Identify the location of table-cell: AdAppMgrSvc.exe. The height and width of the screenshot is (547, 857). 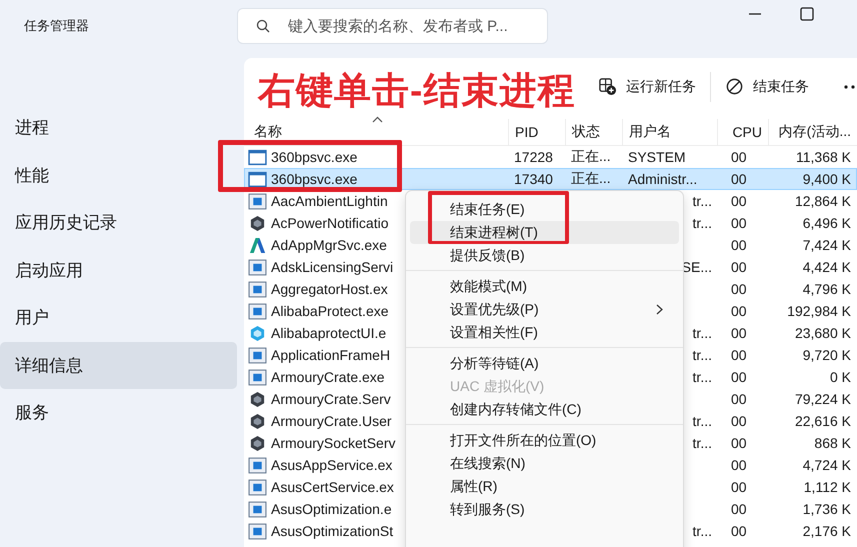
(329, 245).